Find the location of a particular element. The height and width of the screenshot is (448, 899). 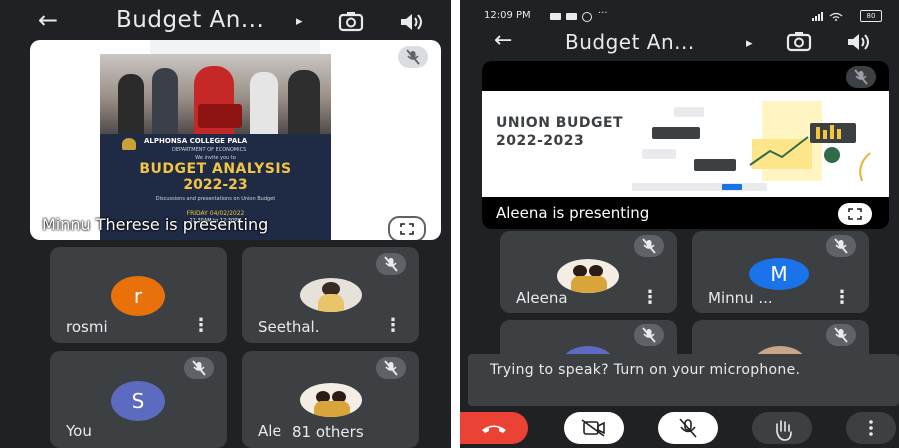

gallery-icon is located at coordinates (571, 16).